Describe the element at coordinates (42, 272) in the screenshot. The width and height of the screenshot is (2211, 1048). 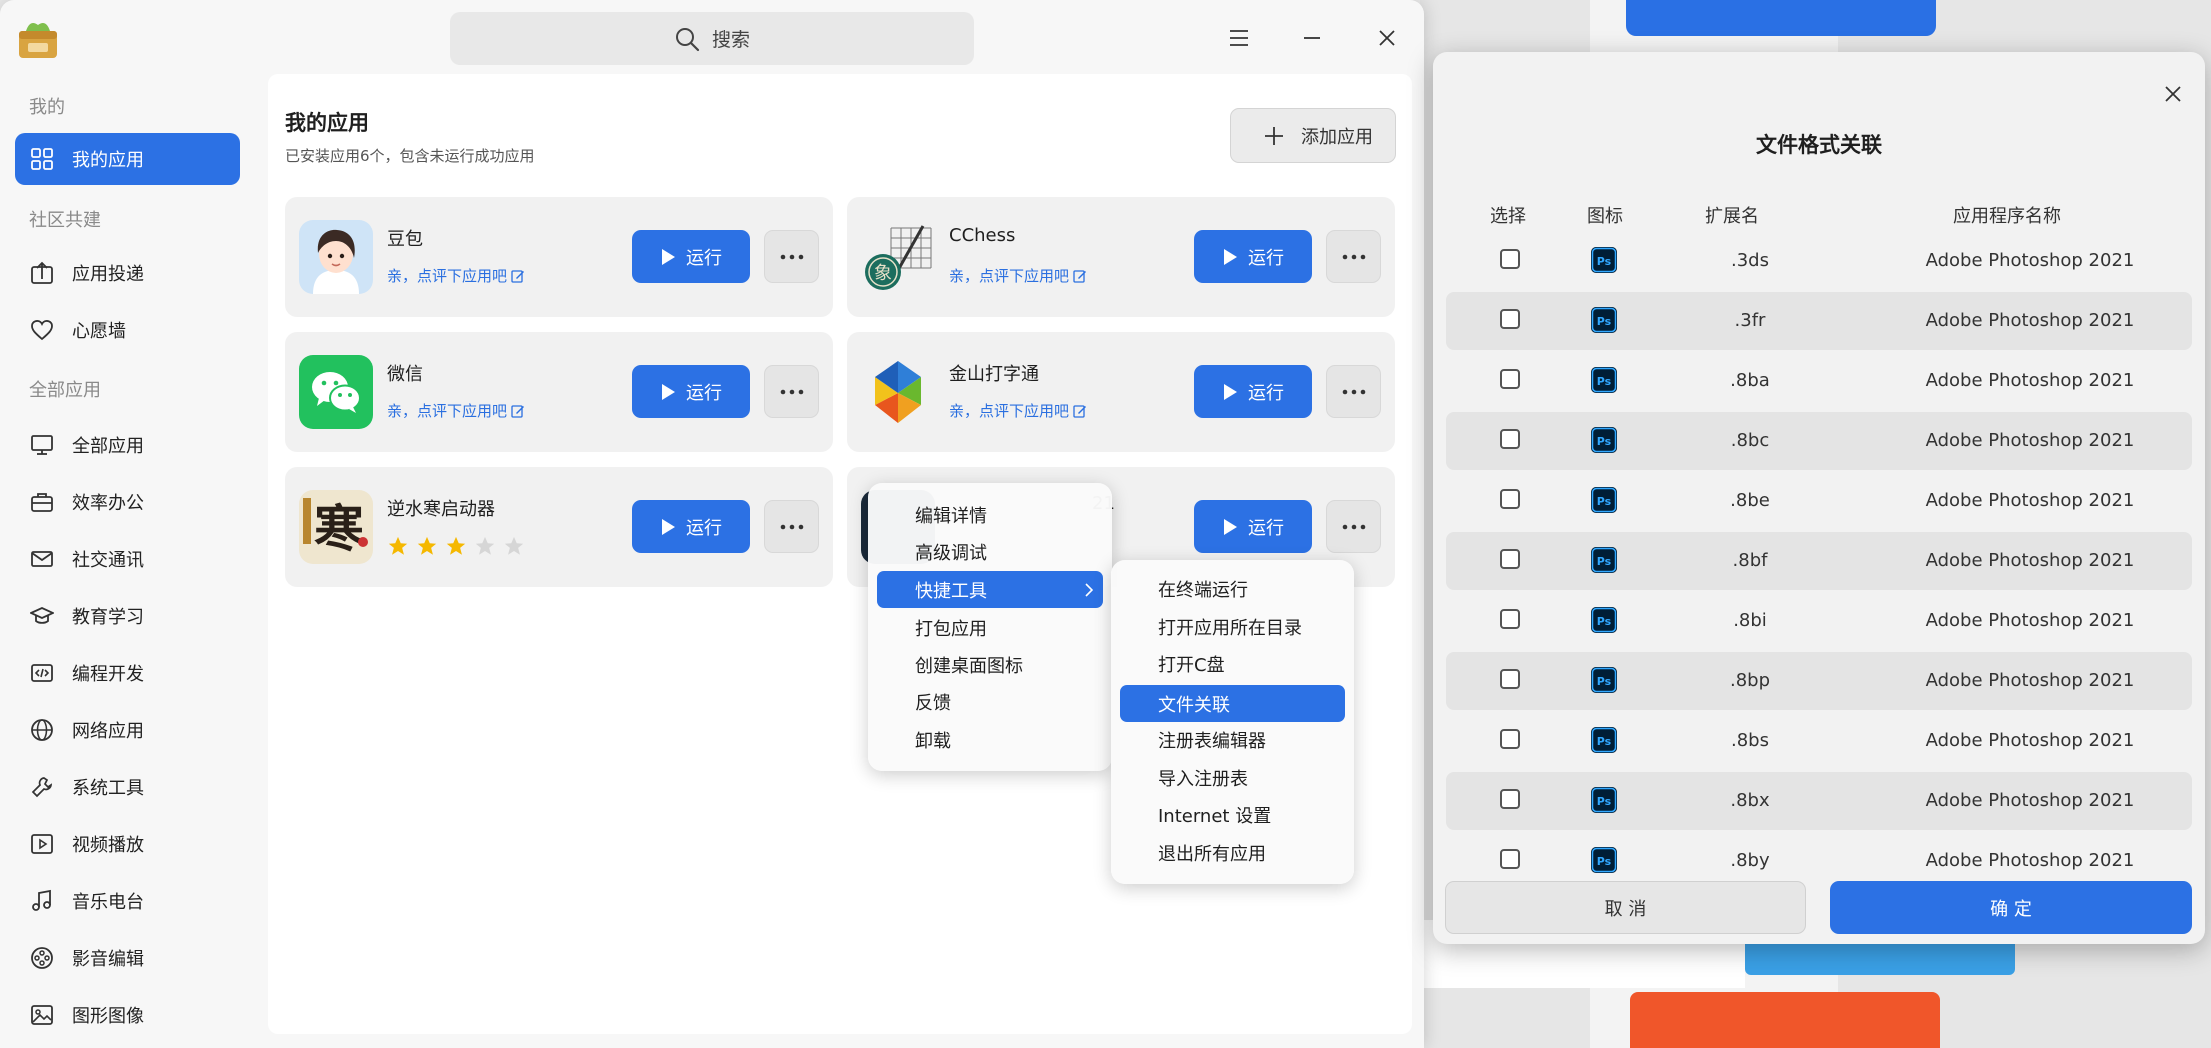
I see `upload-box-icon` at that location.